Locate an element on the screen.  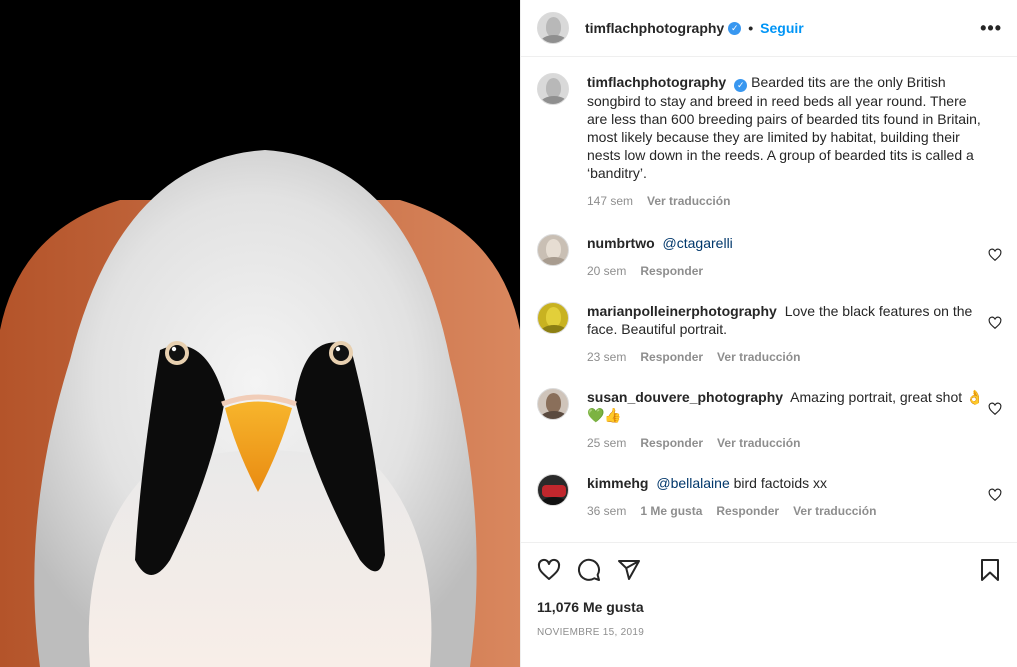
comment-age: 23 sem is located at coordinates (606, 357).